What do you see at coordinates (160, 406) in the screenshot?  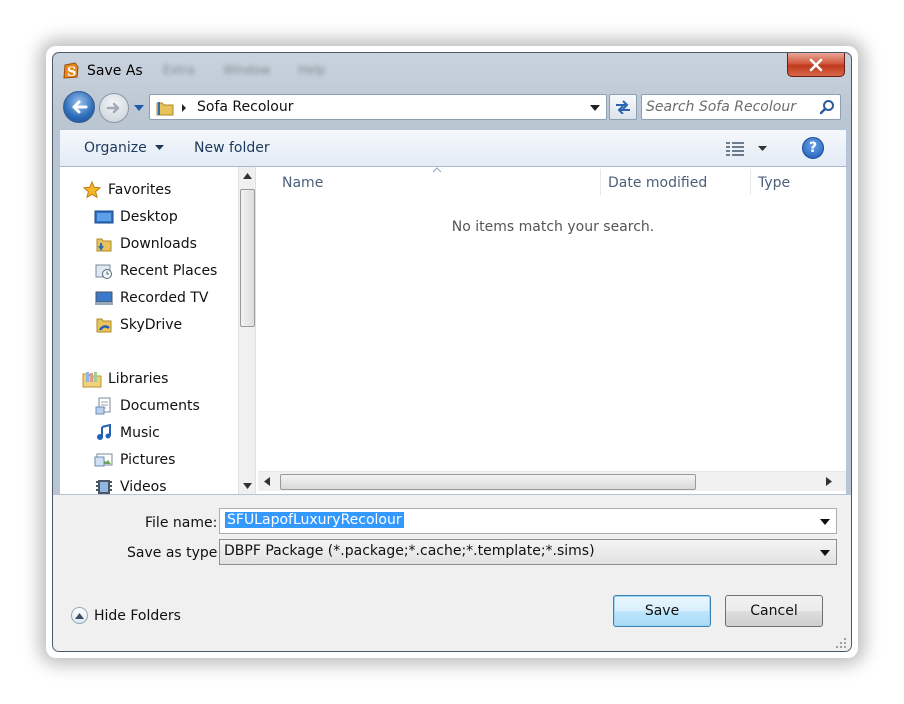 I see `tree-item-label: Documents` at bounding box center [160, 406].